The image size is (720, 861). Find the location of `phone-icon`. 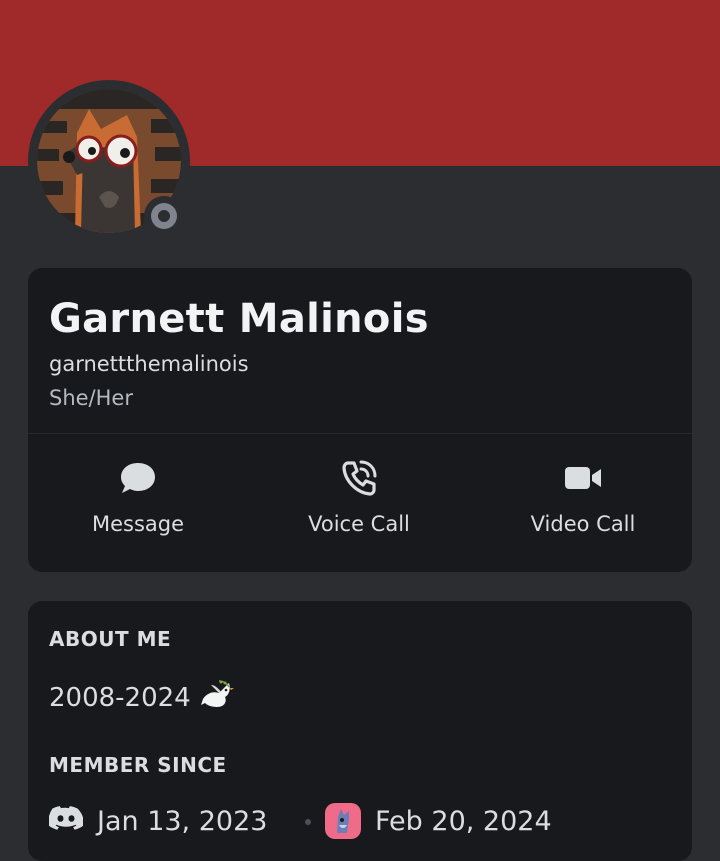

phone-icon is located at coordinates (359, 478).